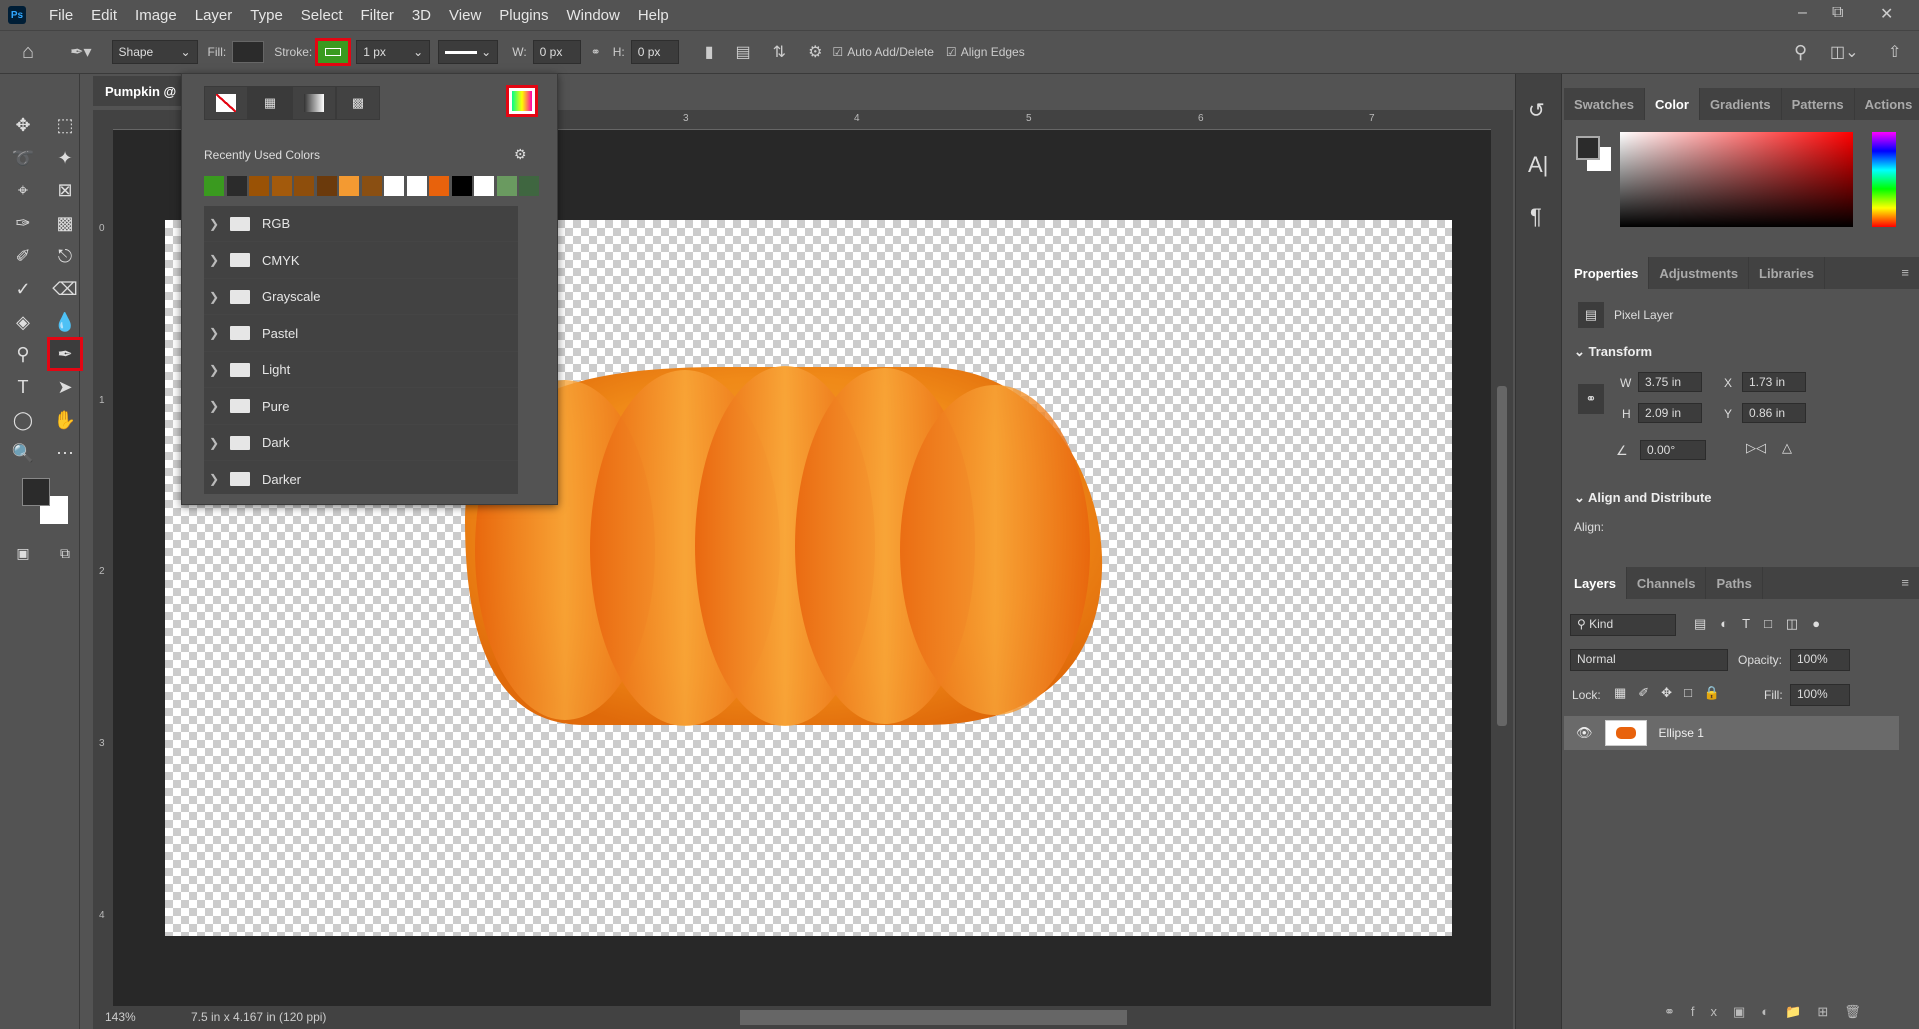 The height and width of the screenshot is (1029, 1919). Describe the element at coordinates (23, 420) in the screenshot. I see `ellipse-tool-icon: ◯` at that location.